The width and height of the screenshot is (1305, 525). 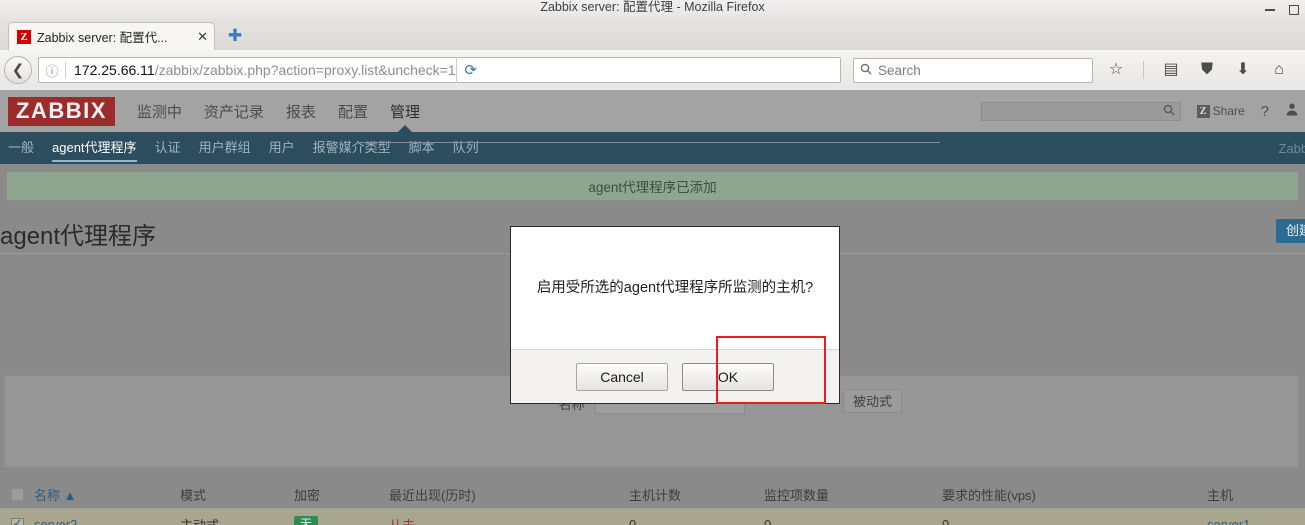 I want to click on dialog-footer: Cancel OK, so click(x=675, y=376).